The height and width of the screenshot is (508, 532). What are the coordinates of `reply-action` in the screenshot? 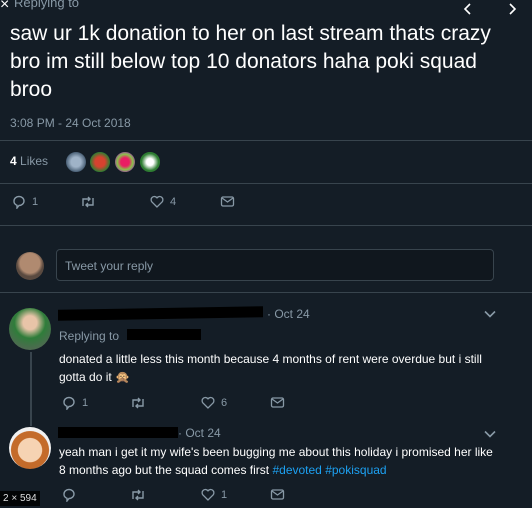 It's located at (69, 495).